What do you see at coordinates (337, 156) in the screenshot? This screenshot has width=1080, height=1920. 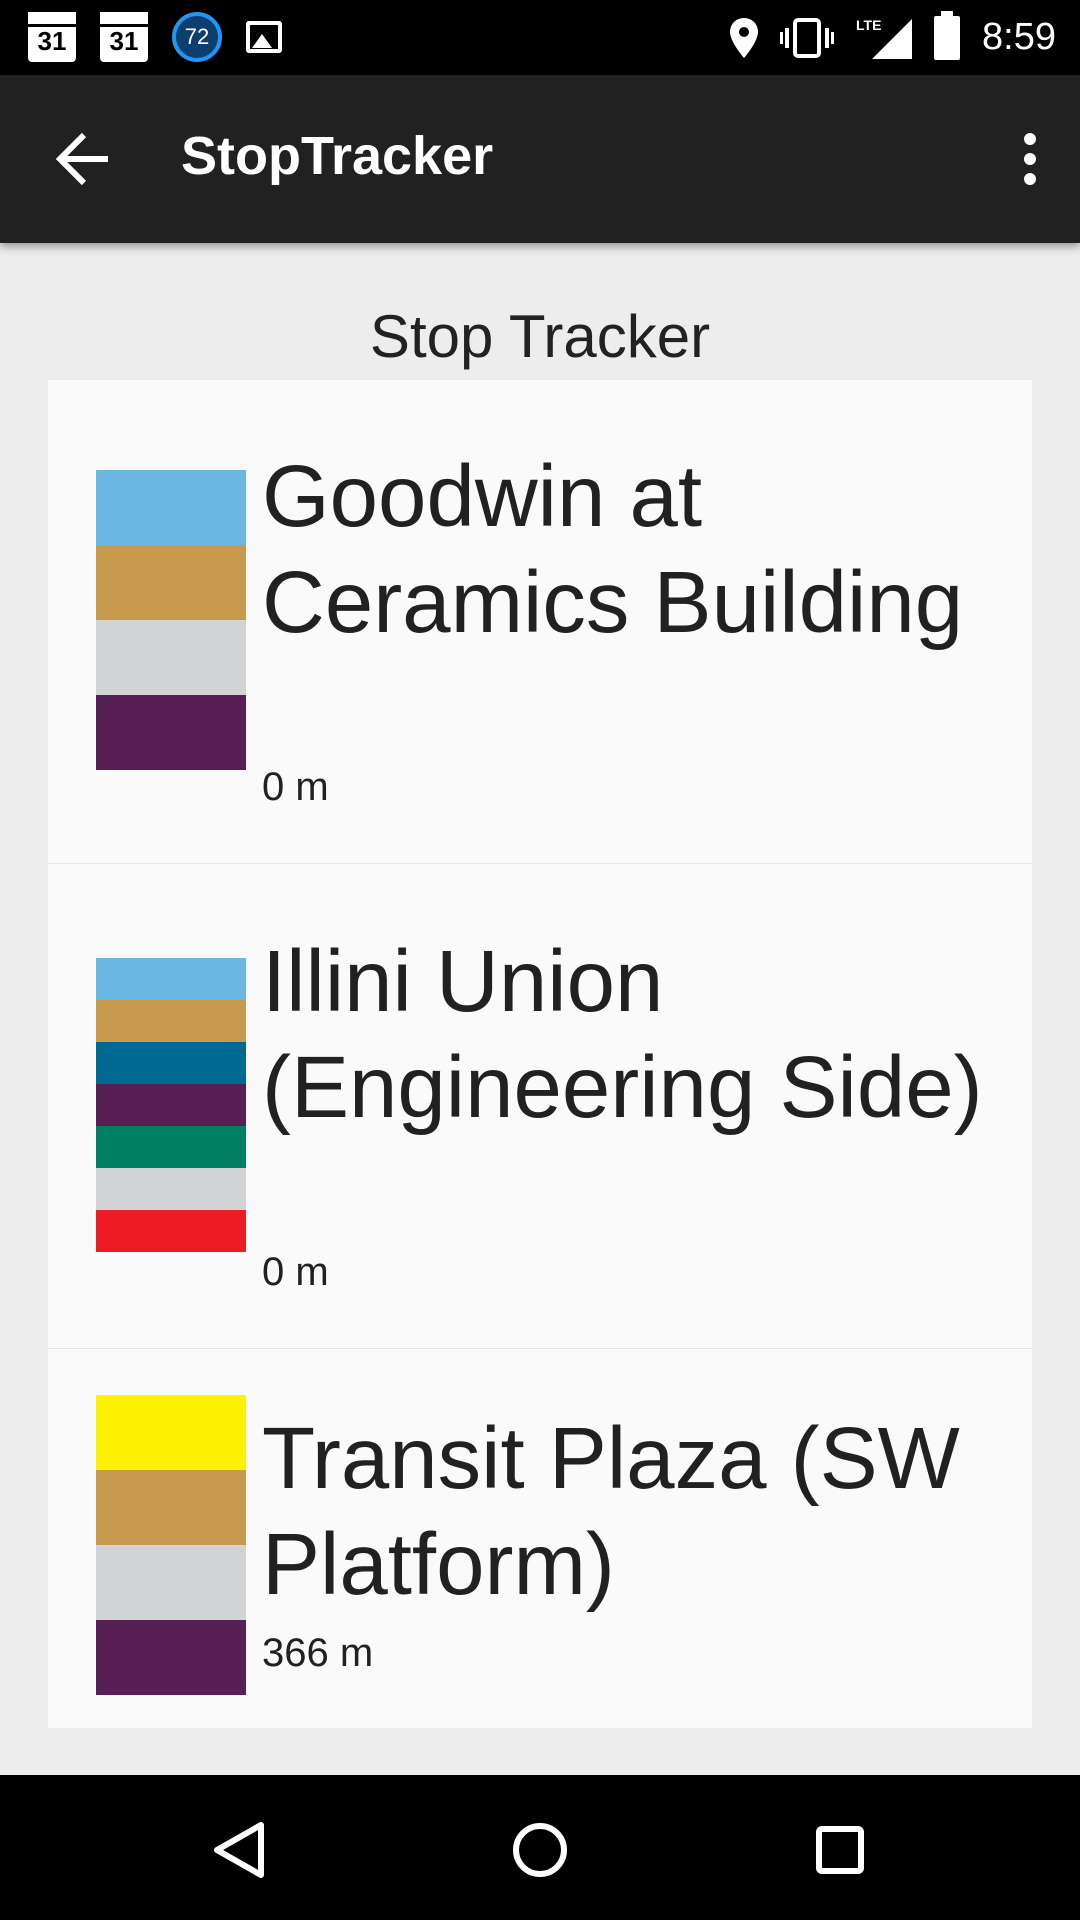 I see `app-title: StopTracker` at bounding box center [337, 156].